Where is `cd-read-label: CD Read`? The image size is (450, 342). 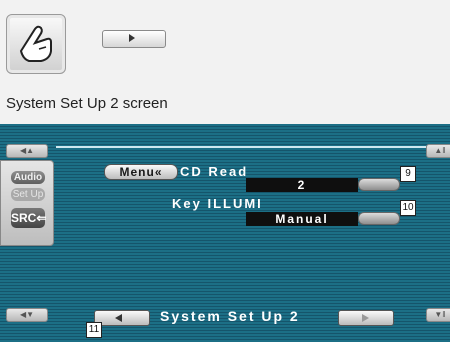
cd-read-label: CD Read is located at coordinates (214, 171).